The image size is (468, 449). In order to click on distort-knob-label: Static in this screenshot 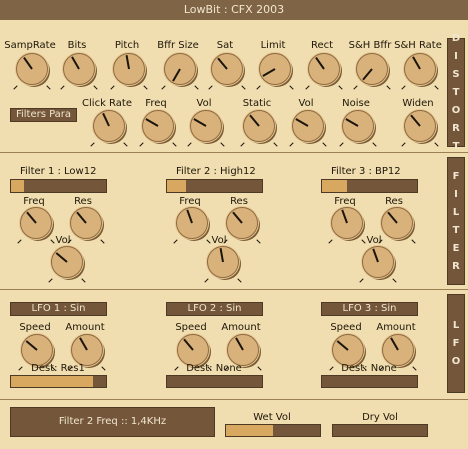, I will do `click(257, 103)`.